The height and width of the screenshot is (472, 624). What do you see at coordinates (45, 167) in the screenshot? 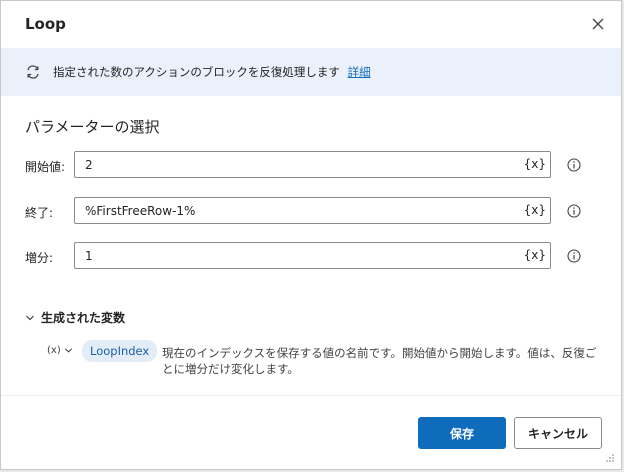
I see `start-value-label: 開始値:` at bounding box center [45, 167].